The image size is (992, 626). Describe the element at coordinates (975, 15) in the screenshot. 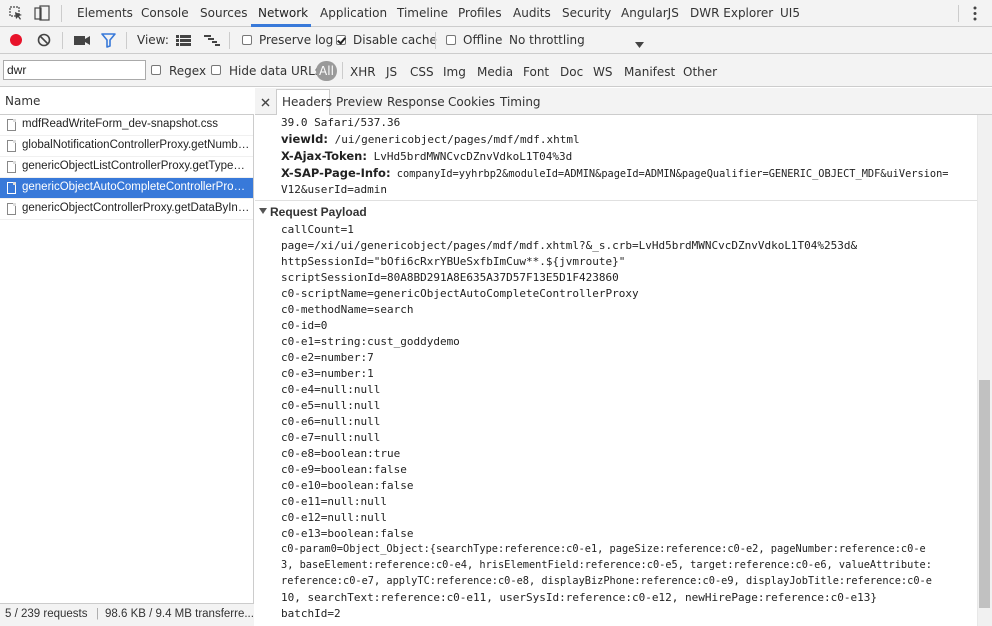

I see `more-options-icon` at that location.